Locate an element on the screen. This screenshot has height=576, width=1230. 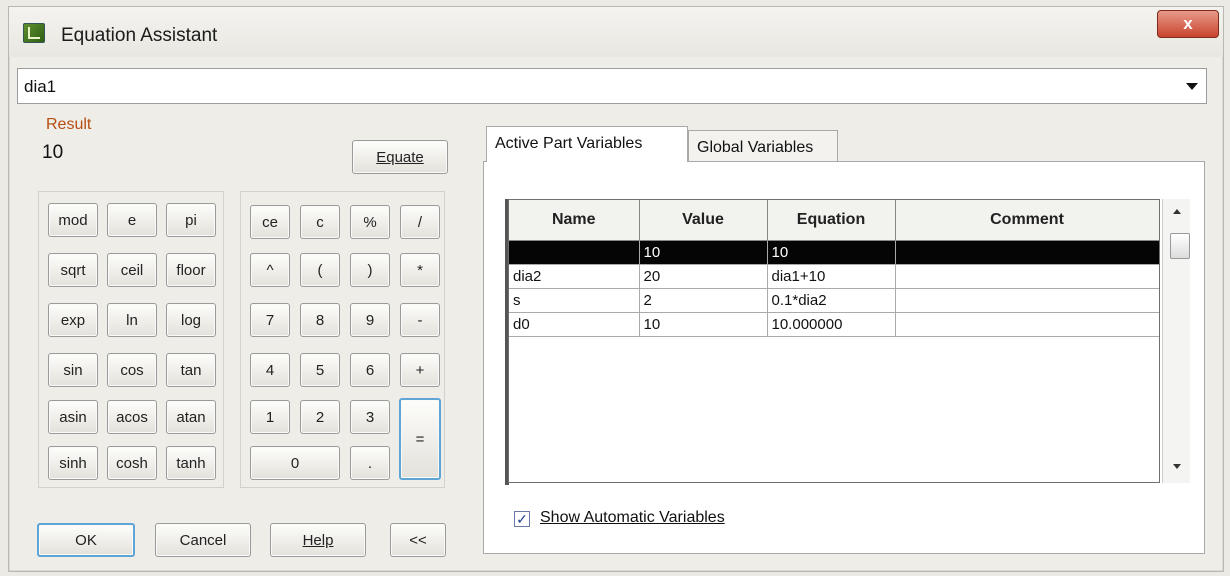
cell-equation: dia1+10 is located at coordinates (831, 276).